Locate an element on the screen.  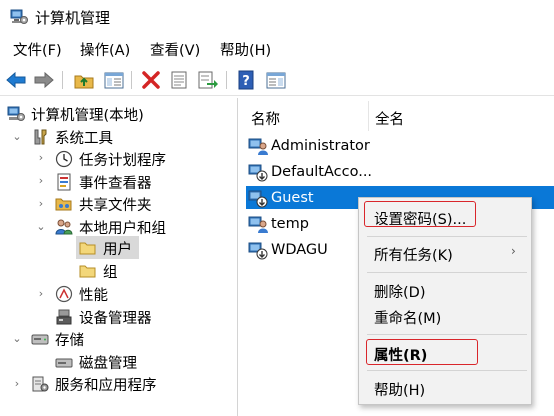
tree-item-label: 设备管理器 is located at coordinates (115, 318).